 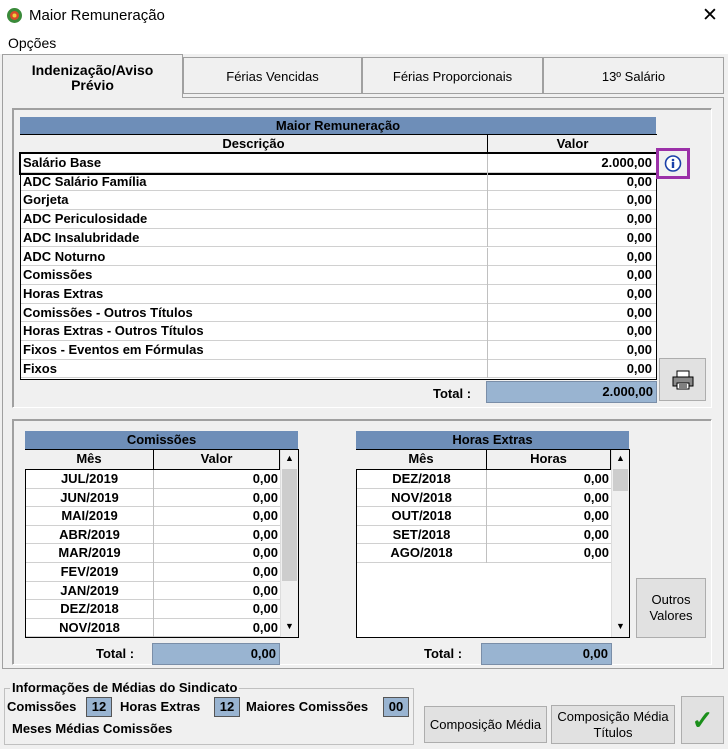 What do you see at coordinates (452, 393) in the screenshot?
I see `maior-total-label: Total :` at bounding box center [452, 393].